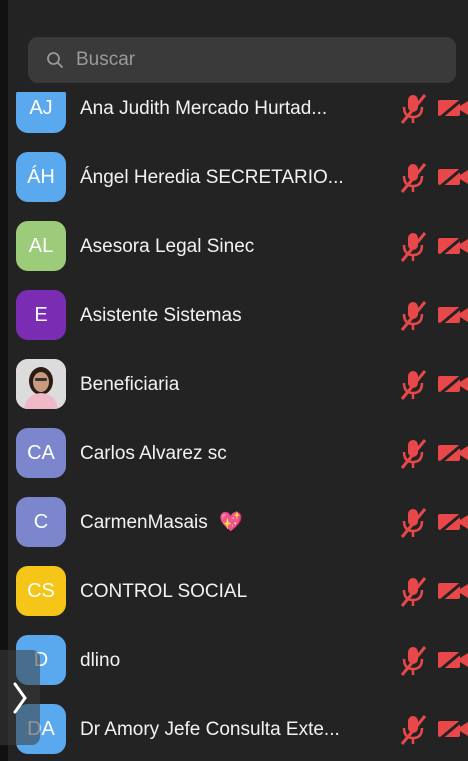  I want to click on participant-row: E Asistente Sistemas, so click(238, 315).